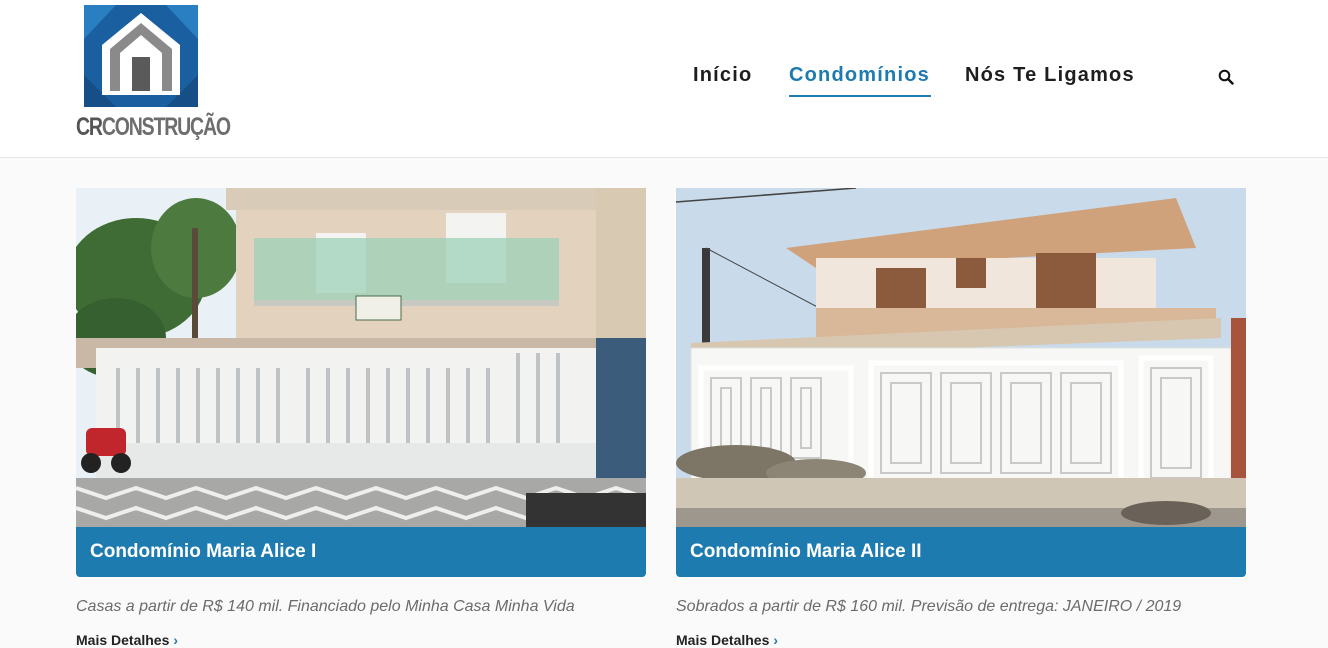 The height and width of the screenshot is (648, 1328). Describe the element at coordinates (806, 552) in the screenshot. I see `card-title: Condomínio Maria Alice II` at that location.